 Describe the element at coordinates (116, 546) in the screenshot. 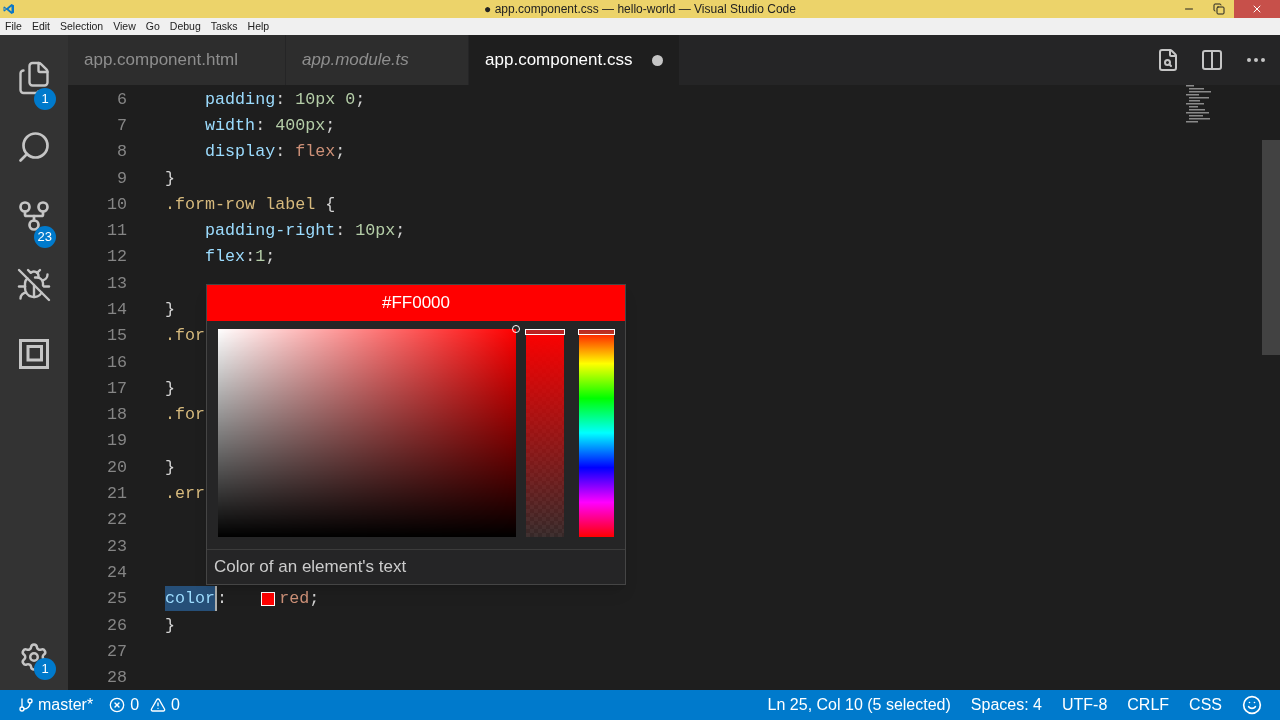

I see `line-number: 23` at that location.